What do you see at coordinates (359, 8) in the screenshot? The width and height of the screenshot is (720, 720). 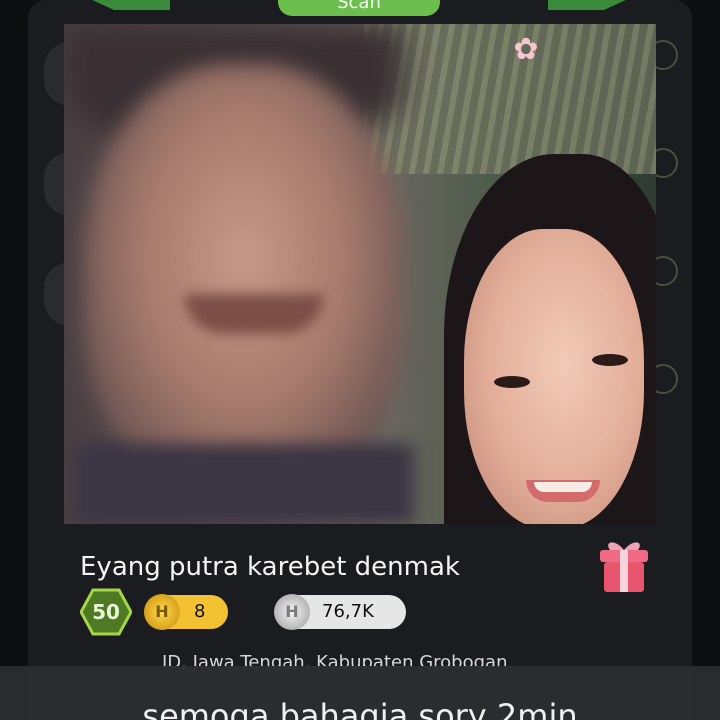 I see `scan-button: Scan` at bounding box center [359, 8].